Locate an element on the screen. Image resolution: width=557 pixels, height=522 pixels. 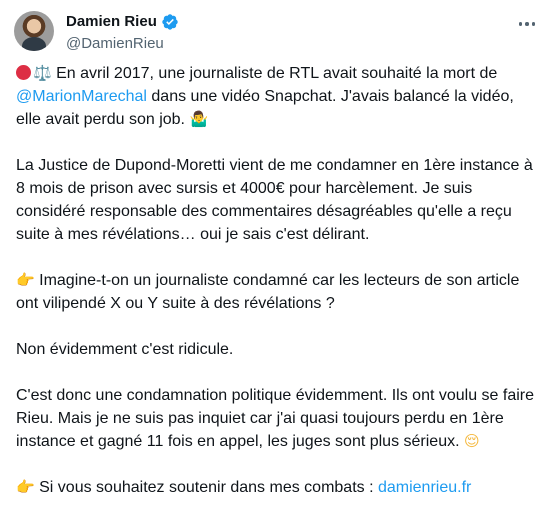
author-handle: @DamienRieu is located at coordinates (122, 44).